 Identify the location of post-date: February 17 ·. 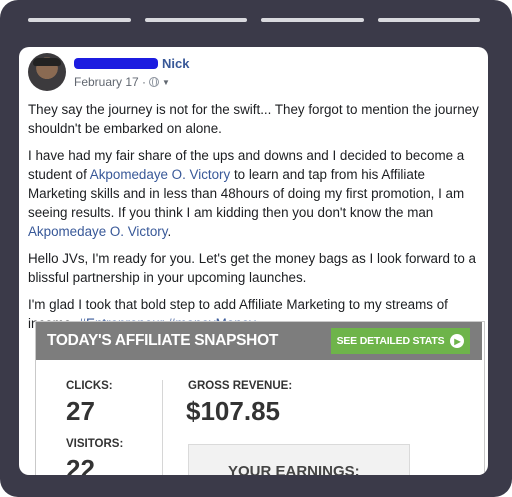
(110, 82).